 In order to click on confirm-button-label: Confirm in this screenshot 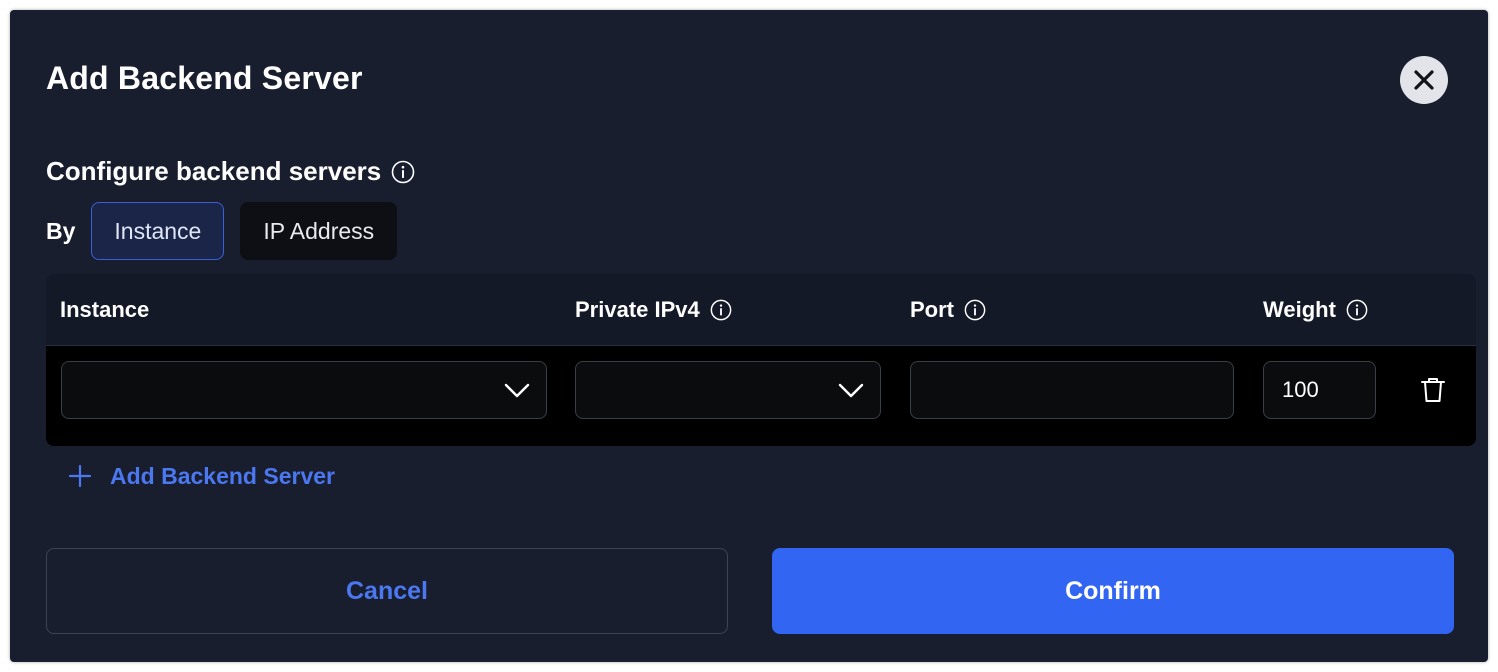, I will do `click(1113, 590)`.